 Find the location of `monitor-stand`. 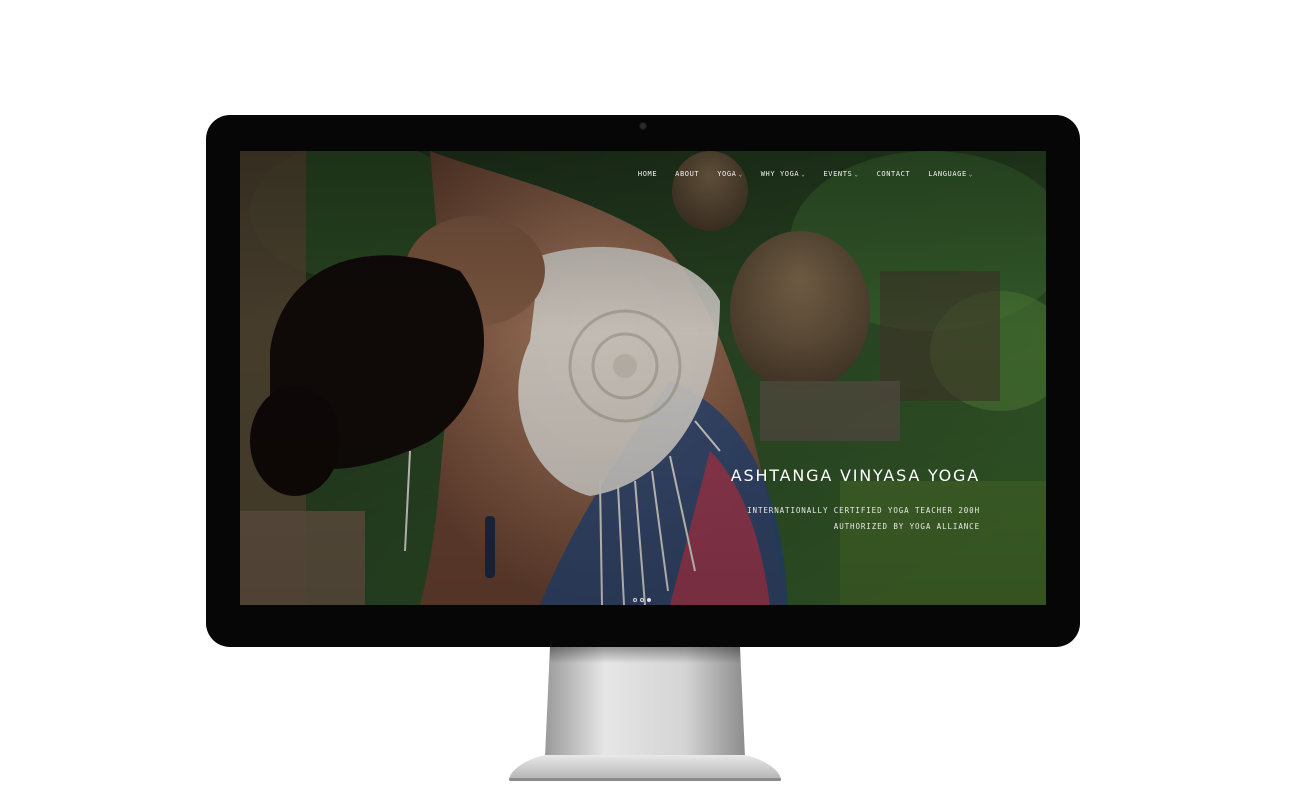

monitor-stand is located at coordinates (645, 714).